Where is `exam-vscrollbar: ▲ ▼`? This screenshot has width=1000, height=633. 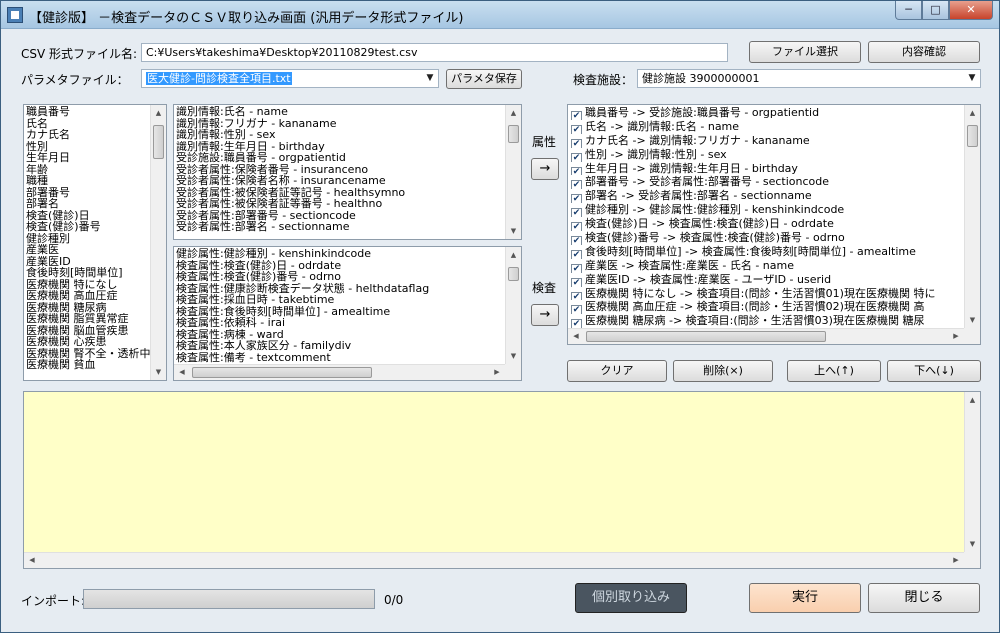 exam-vscrollbar: ▲ ▼ is located at coordinates (513, 305).